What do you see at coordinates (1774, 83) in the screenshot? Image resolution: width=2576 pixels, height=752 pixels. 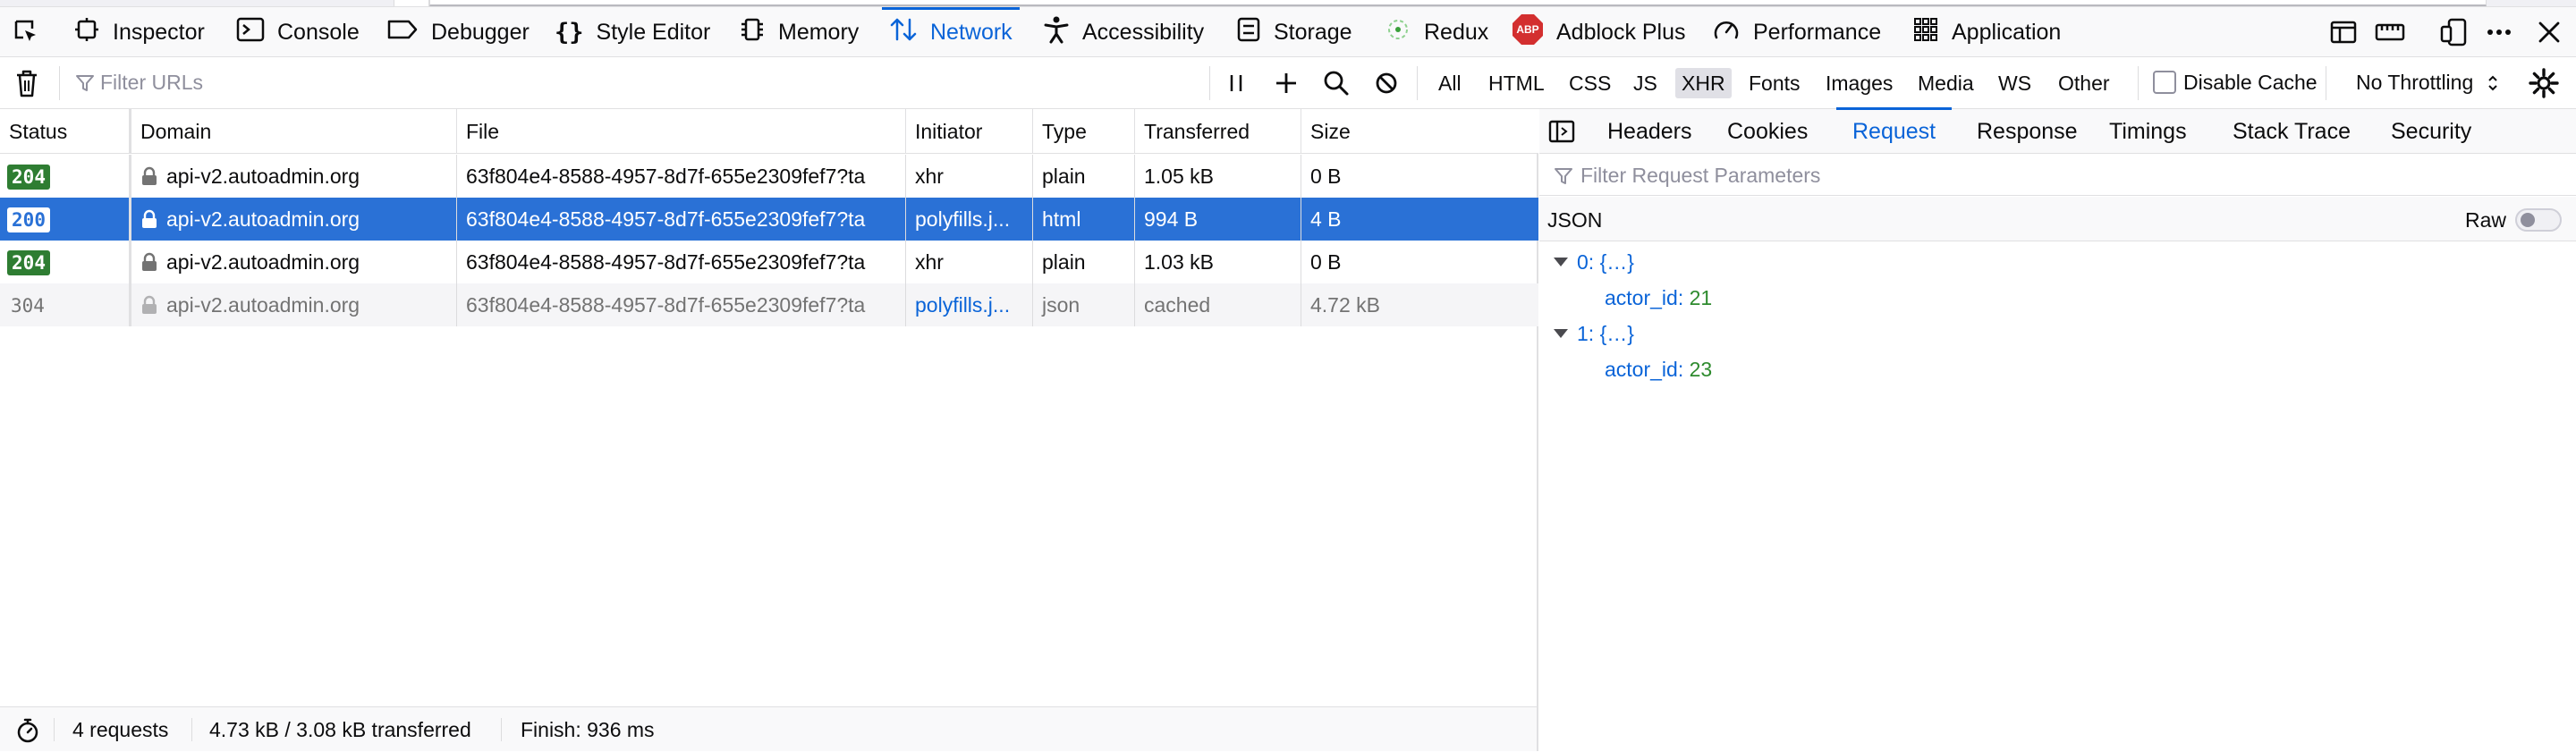 I see `type-filter-fonts: Fonts` at bounding box center [1774, 83].